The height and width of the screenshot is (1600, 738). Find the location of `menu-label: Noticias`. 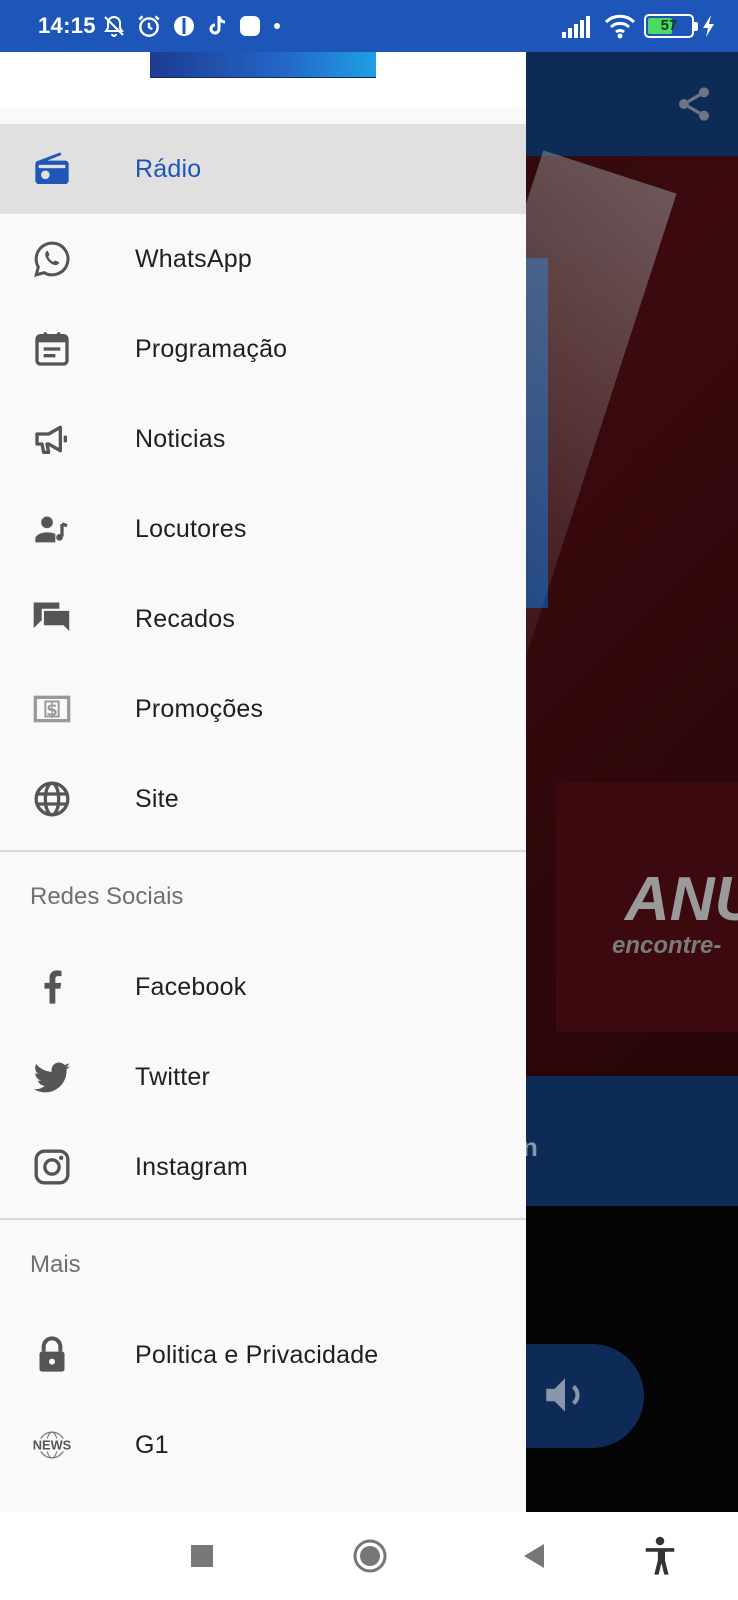

menu-label: Noticias is located at coordinates (180, 438).